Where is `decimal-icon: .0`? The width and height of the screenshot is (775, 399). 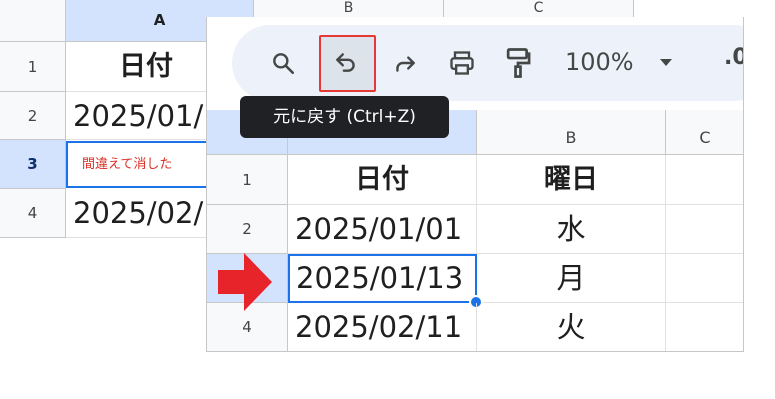
decimal-icon: .0 is located at coordinates (733, 57).